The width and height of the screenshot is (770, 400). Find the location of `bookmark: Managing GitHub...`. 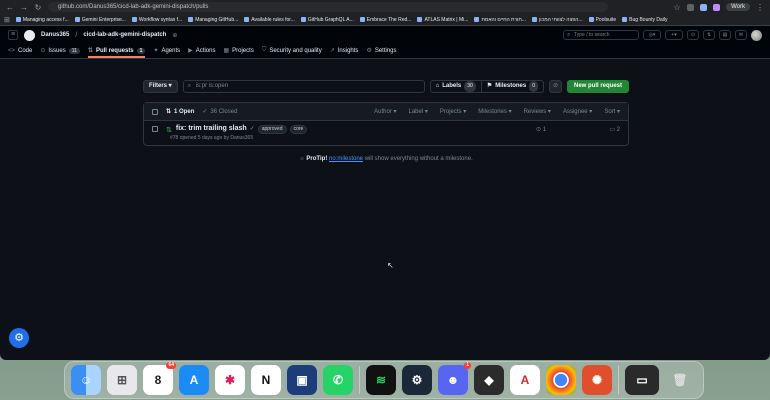

bookmark: Managing GitHub... is located at coordinates (213, 20).